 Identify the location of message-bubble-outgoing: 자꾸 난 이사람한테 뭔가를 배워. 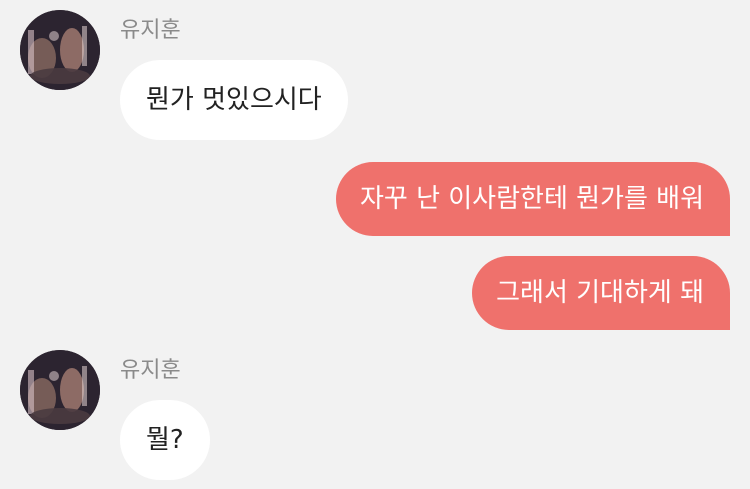
(532, 199).